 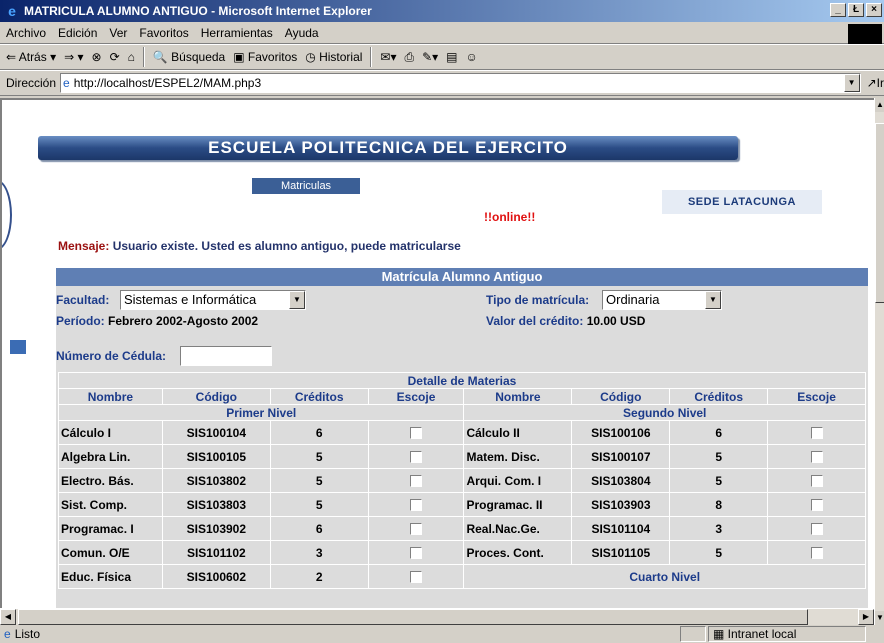 I want to click on decorative-box, so click(x=18, y=347).